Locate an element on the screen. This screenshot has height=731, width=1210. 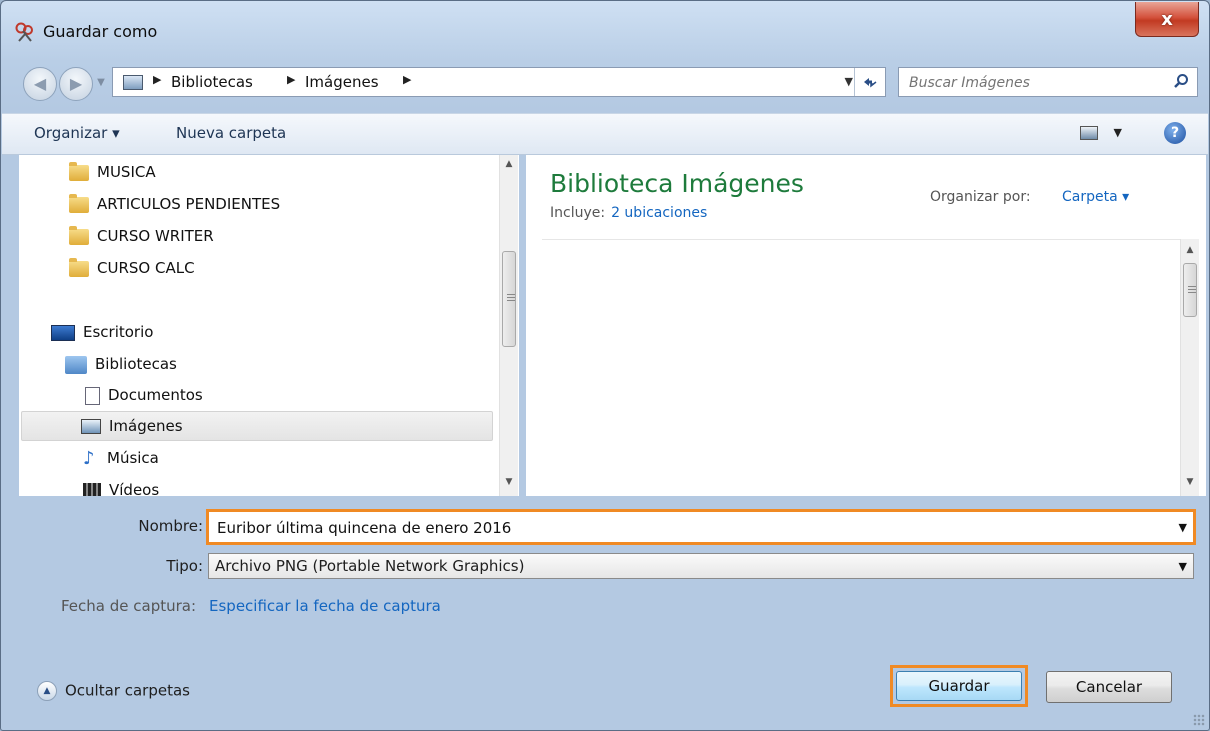
tree-item-documentos: Documentos is located at coordinates (144, 395).